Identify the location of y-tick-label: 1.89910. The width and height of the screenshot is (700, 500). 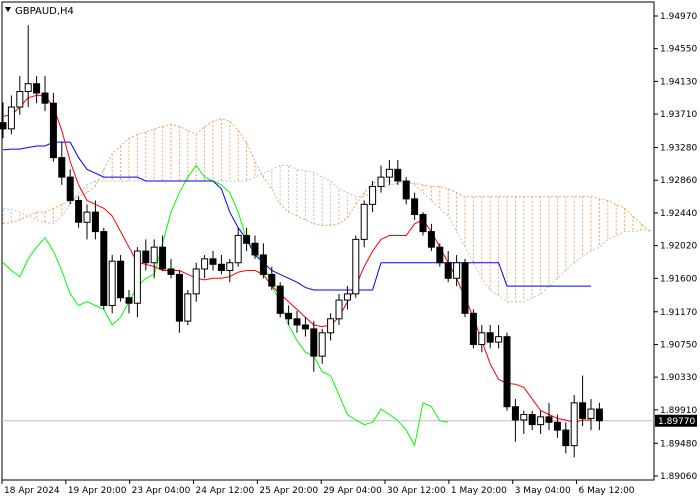
(678, 411).